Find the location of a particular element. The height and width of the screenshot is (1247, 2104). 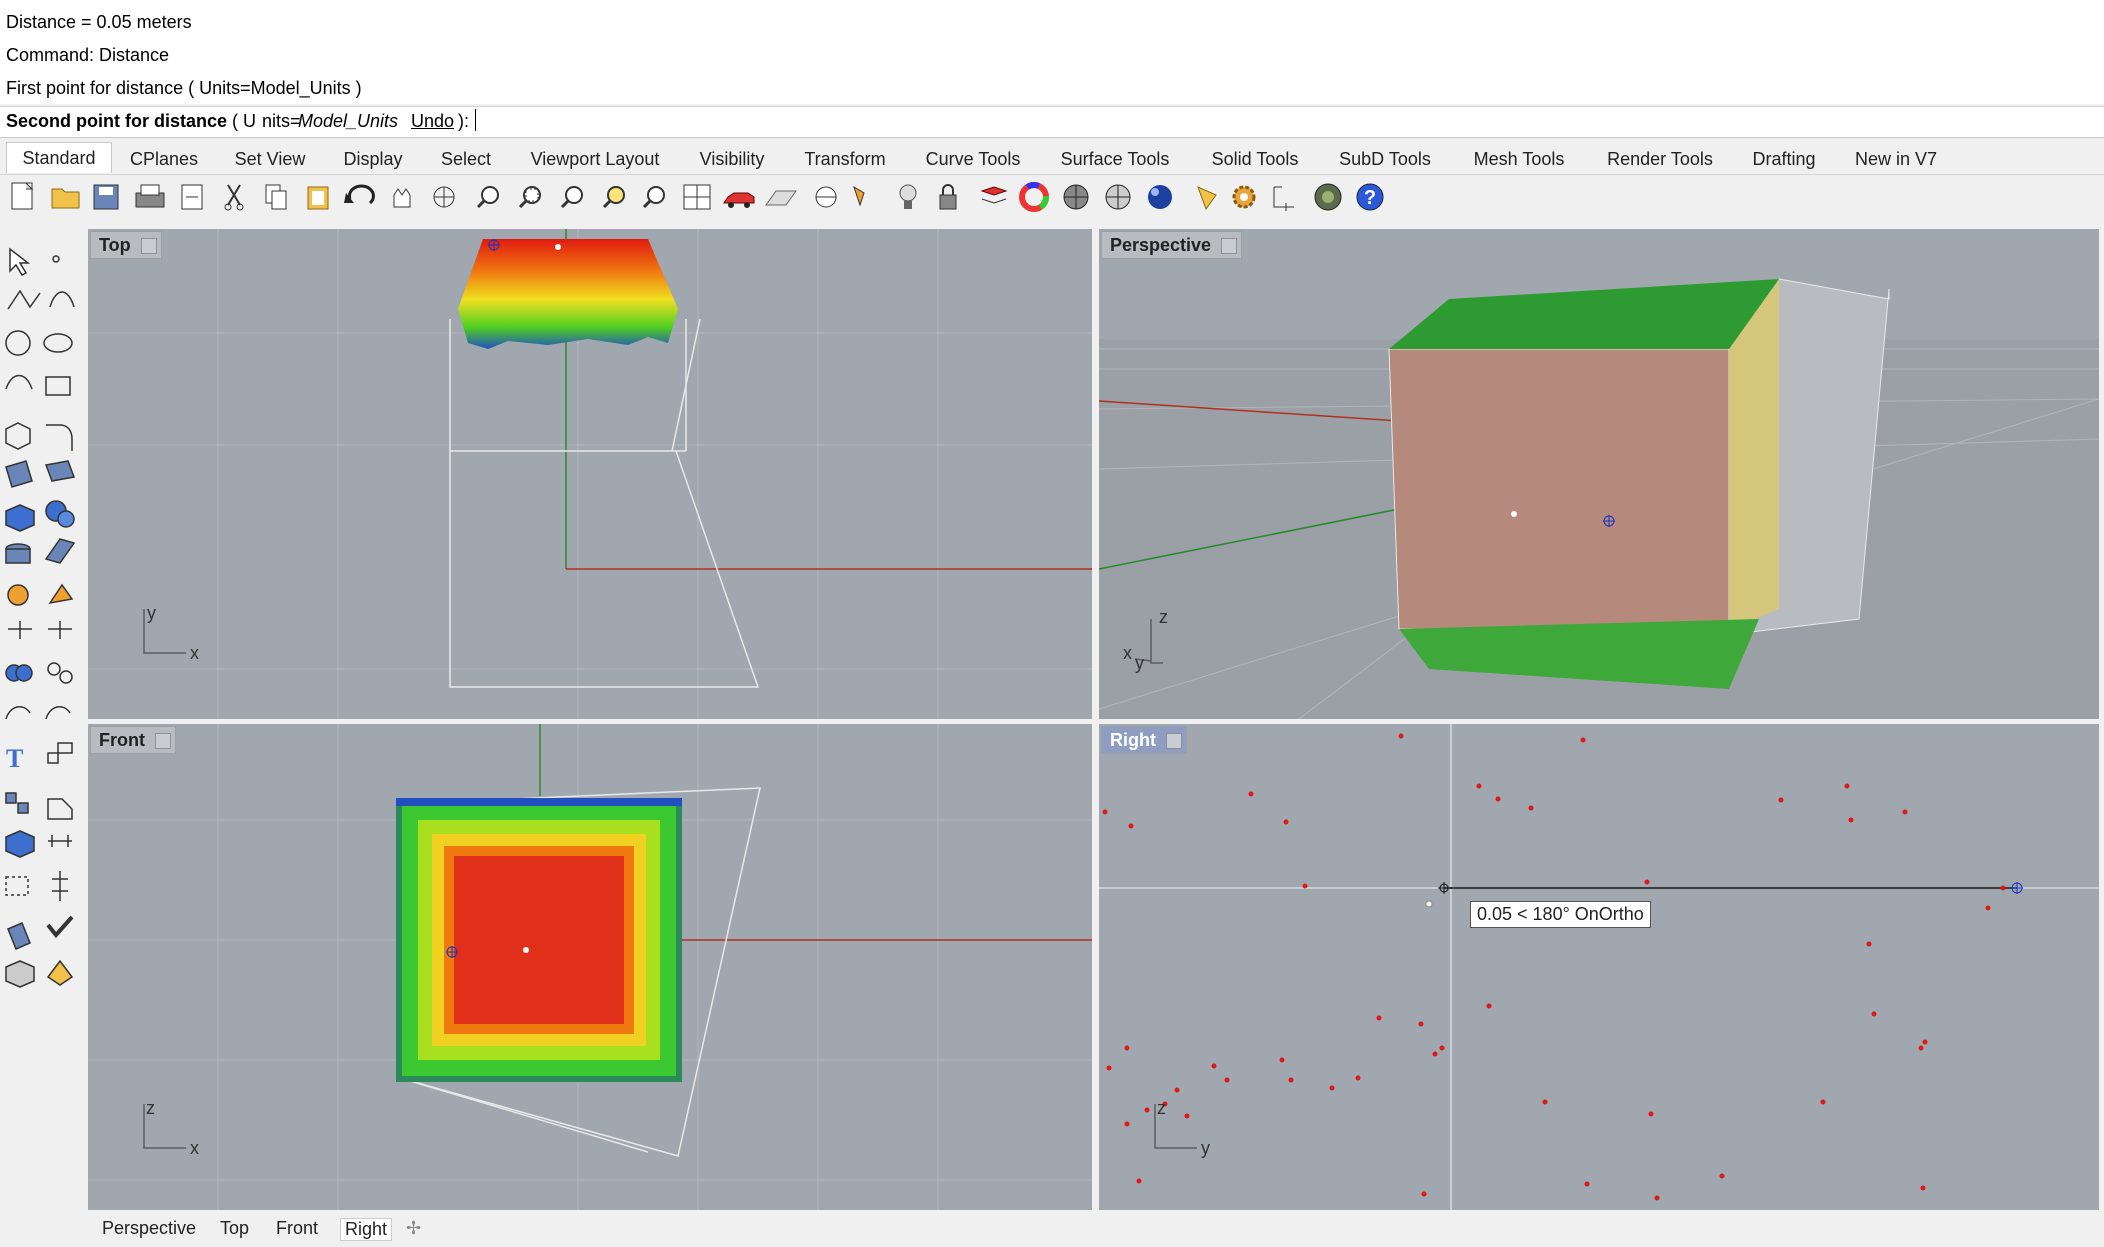

point-icon is located at coordinates (56, 259).